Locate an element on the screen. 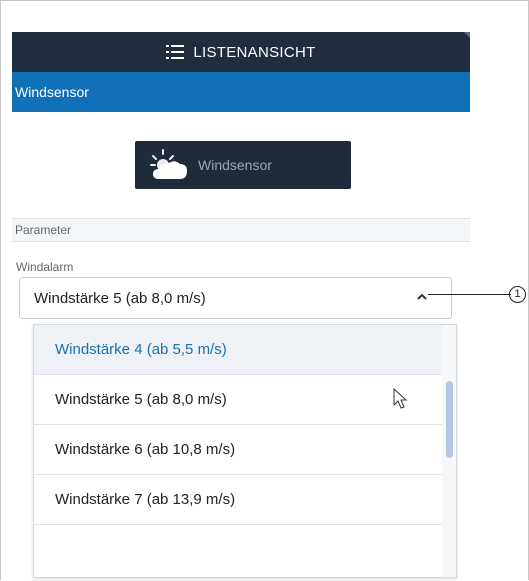 This screenshot has width=529, height=581. dropdown-scrollbar is located at coordinates (449, 451).